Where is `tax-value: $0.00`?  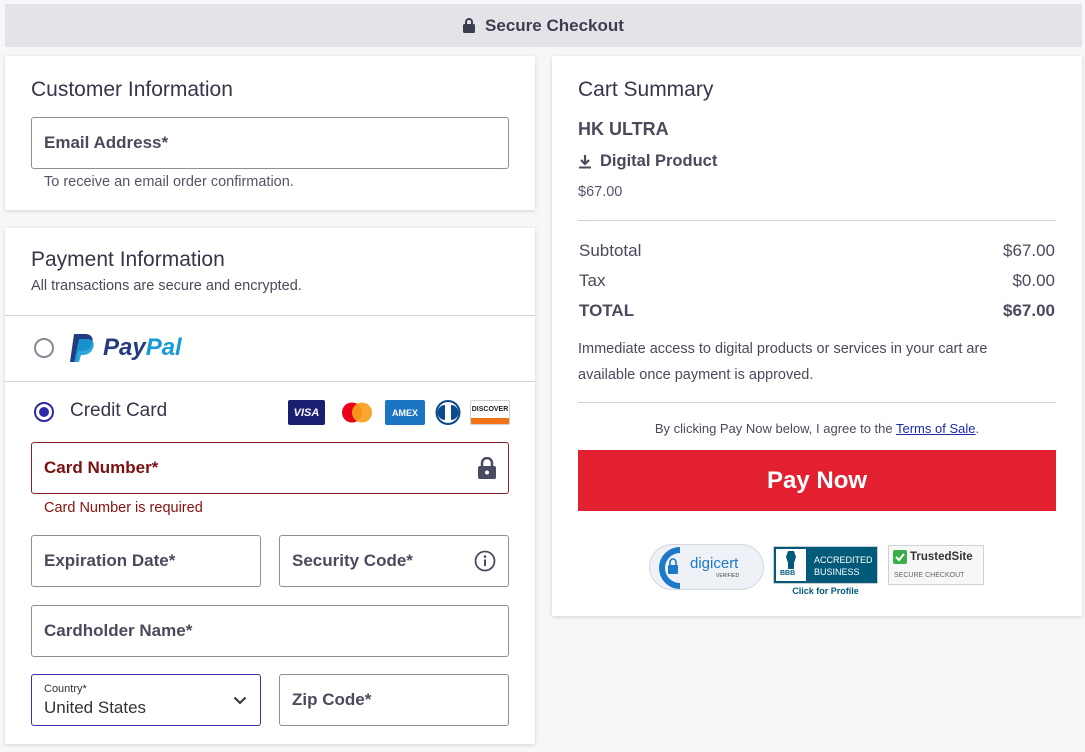
tax-value: $0.00 is located at coordinates (1033, 280).